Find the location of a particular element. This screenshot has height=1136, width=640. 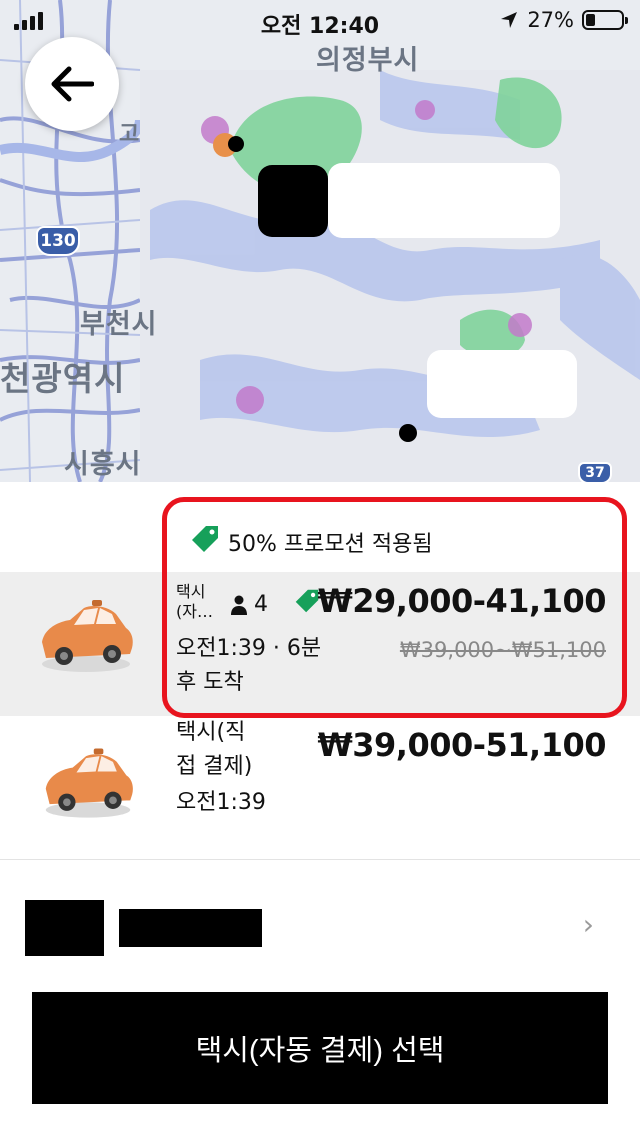

ride-option-taxi-direct-pay: 택시(직 접 결제) ₩39,000-51,100 오전1:39 is located at coordinates (320, 788).